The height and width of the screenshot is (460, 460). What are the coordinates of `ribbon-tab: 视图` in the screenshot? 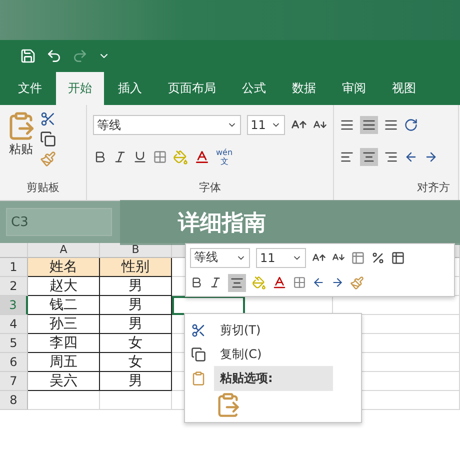 It's located at (404, 88).